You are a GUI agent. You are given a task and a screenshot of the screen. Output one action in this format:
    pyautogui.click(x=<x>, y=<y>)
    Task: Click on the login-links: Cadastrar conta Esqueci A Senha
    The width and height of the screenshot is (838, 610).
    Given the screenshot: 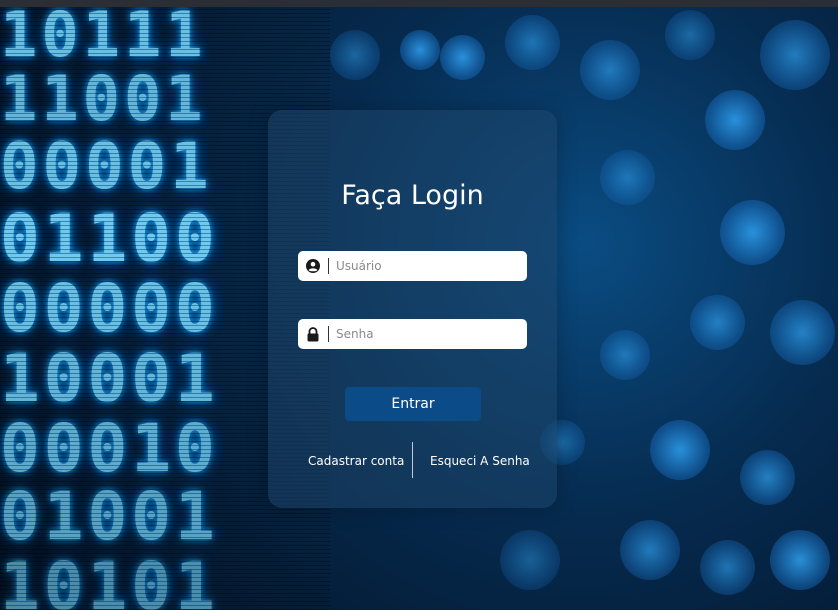 What is the action you would take?
    pyautogui.click(x=412, y=461)
    